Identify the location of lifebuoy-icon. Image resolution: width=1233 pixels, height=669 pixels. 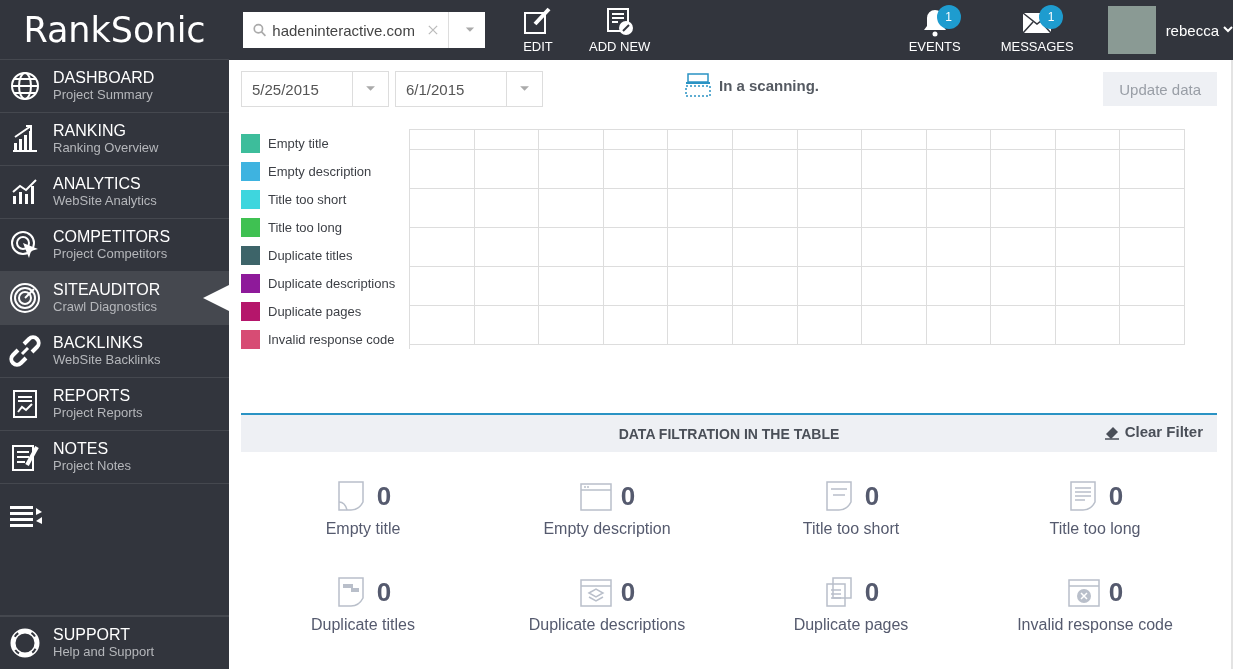
(25, 643).